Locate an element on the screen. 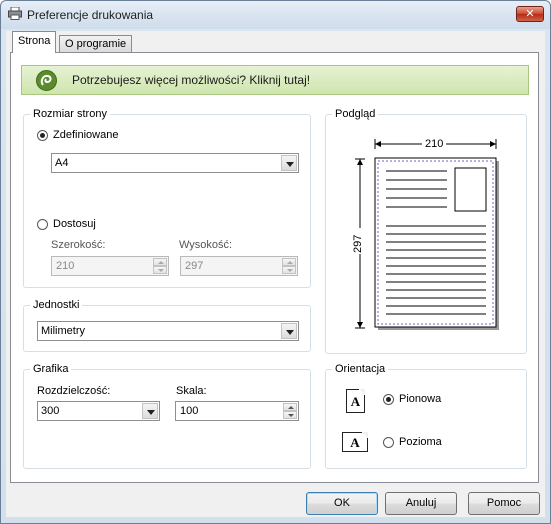 This screenshot has height=524, width=551. units-select: Milimetry is located at coordinates (168, 331).